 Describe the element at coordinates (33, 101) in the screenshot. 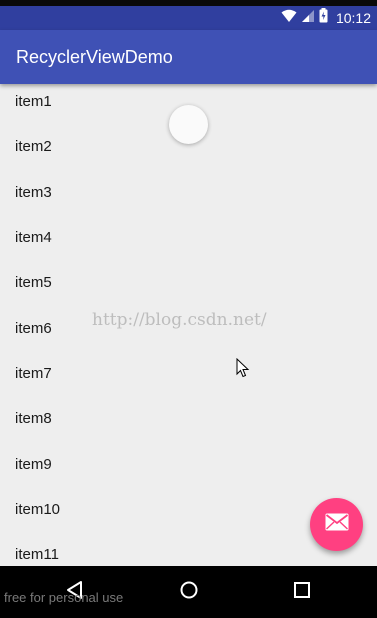

I see `list-item-label: item1` at that location.